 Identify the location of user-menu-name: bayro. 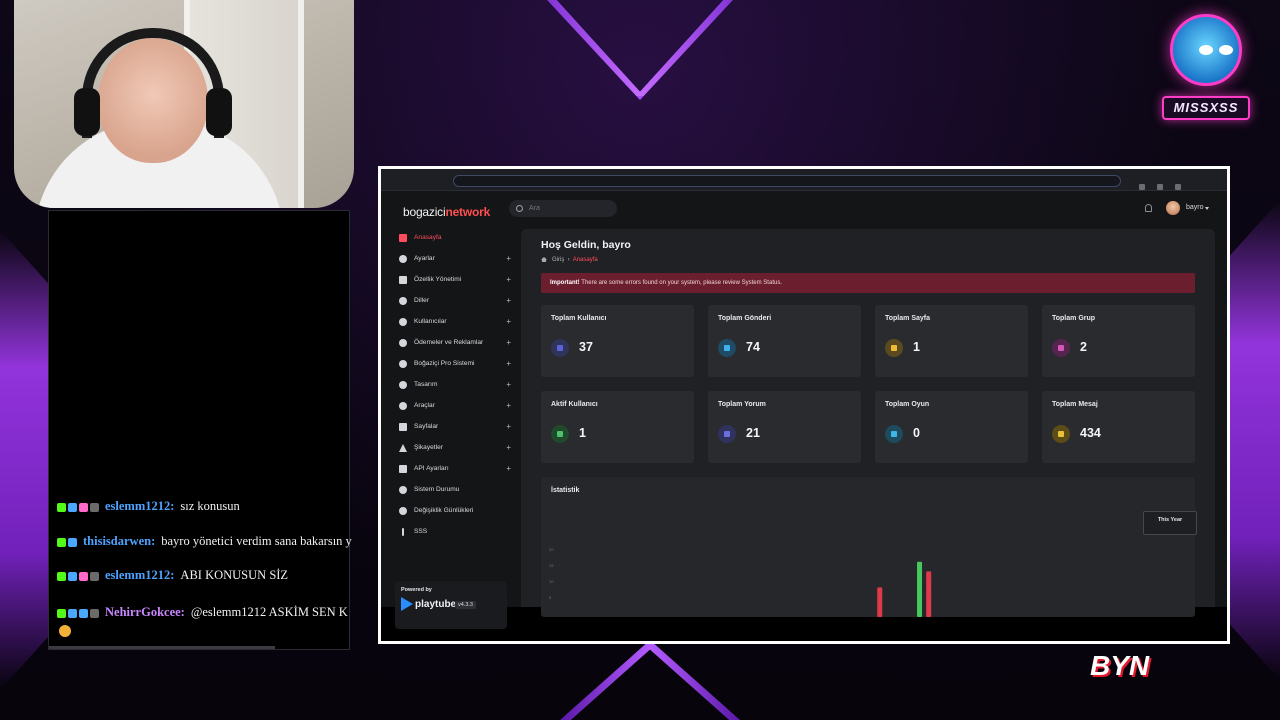
(1195, 207).